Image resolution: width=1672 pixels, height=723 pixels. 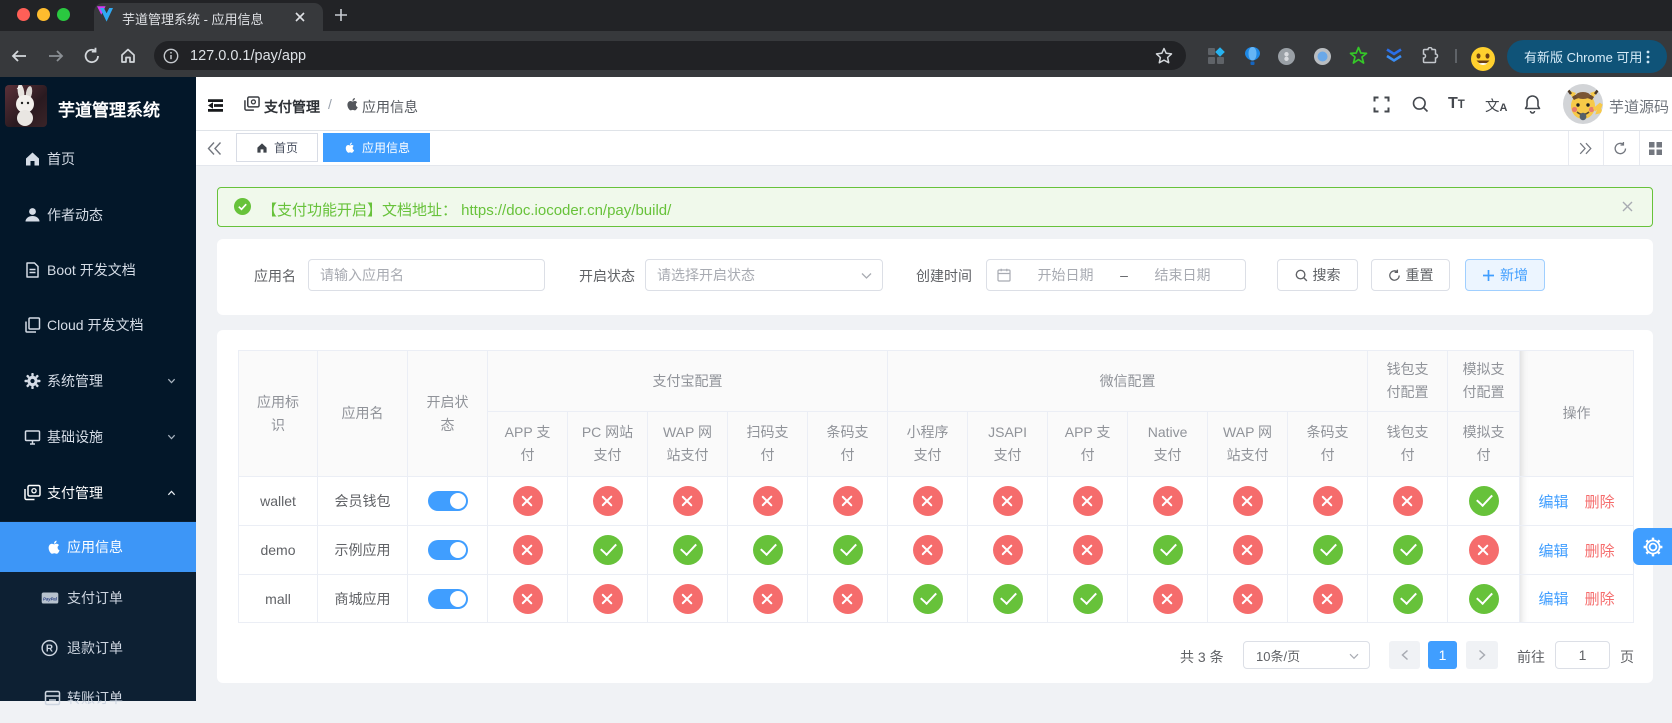 I want to click on svg-text: R, so click(x=49, y=649).